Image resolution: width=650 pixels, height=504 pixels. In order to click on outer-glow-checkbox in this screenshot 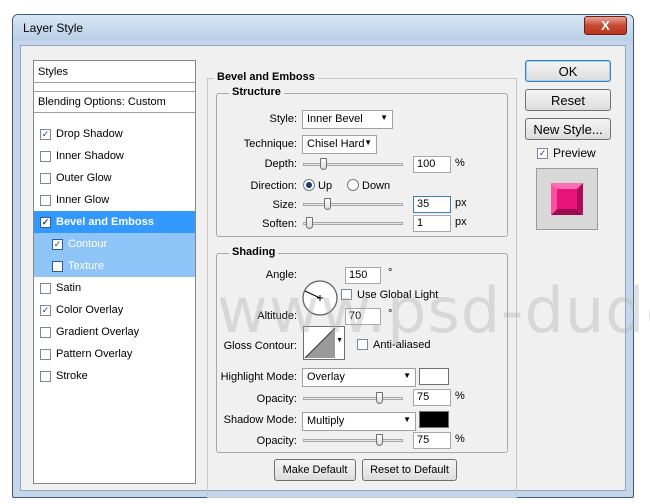, I will do `click(45, 178)`.